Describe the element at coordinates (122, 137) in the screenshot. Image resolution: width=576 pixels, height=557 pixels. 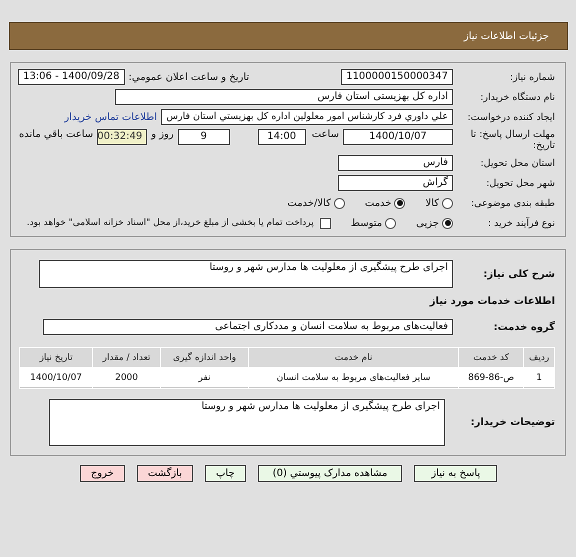
I see `countdown-field: 00:32:49` at that location.